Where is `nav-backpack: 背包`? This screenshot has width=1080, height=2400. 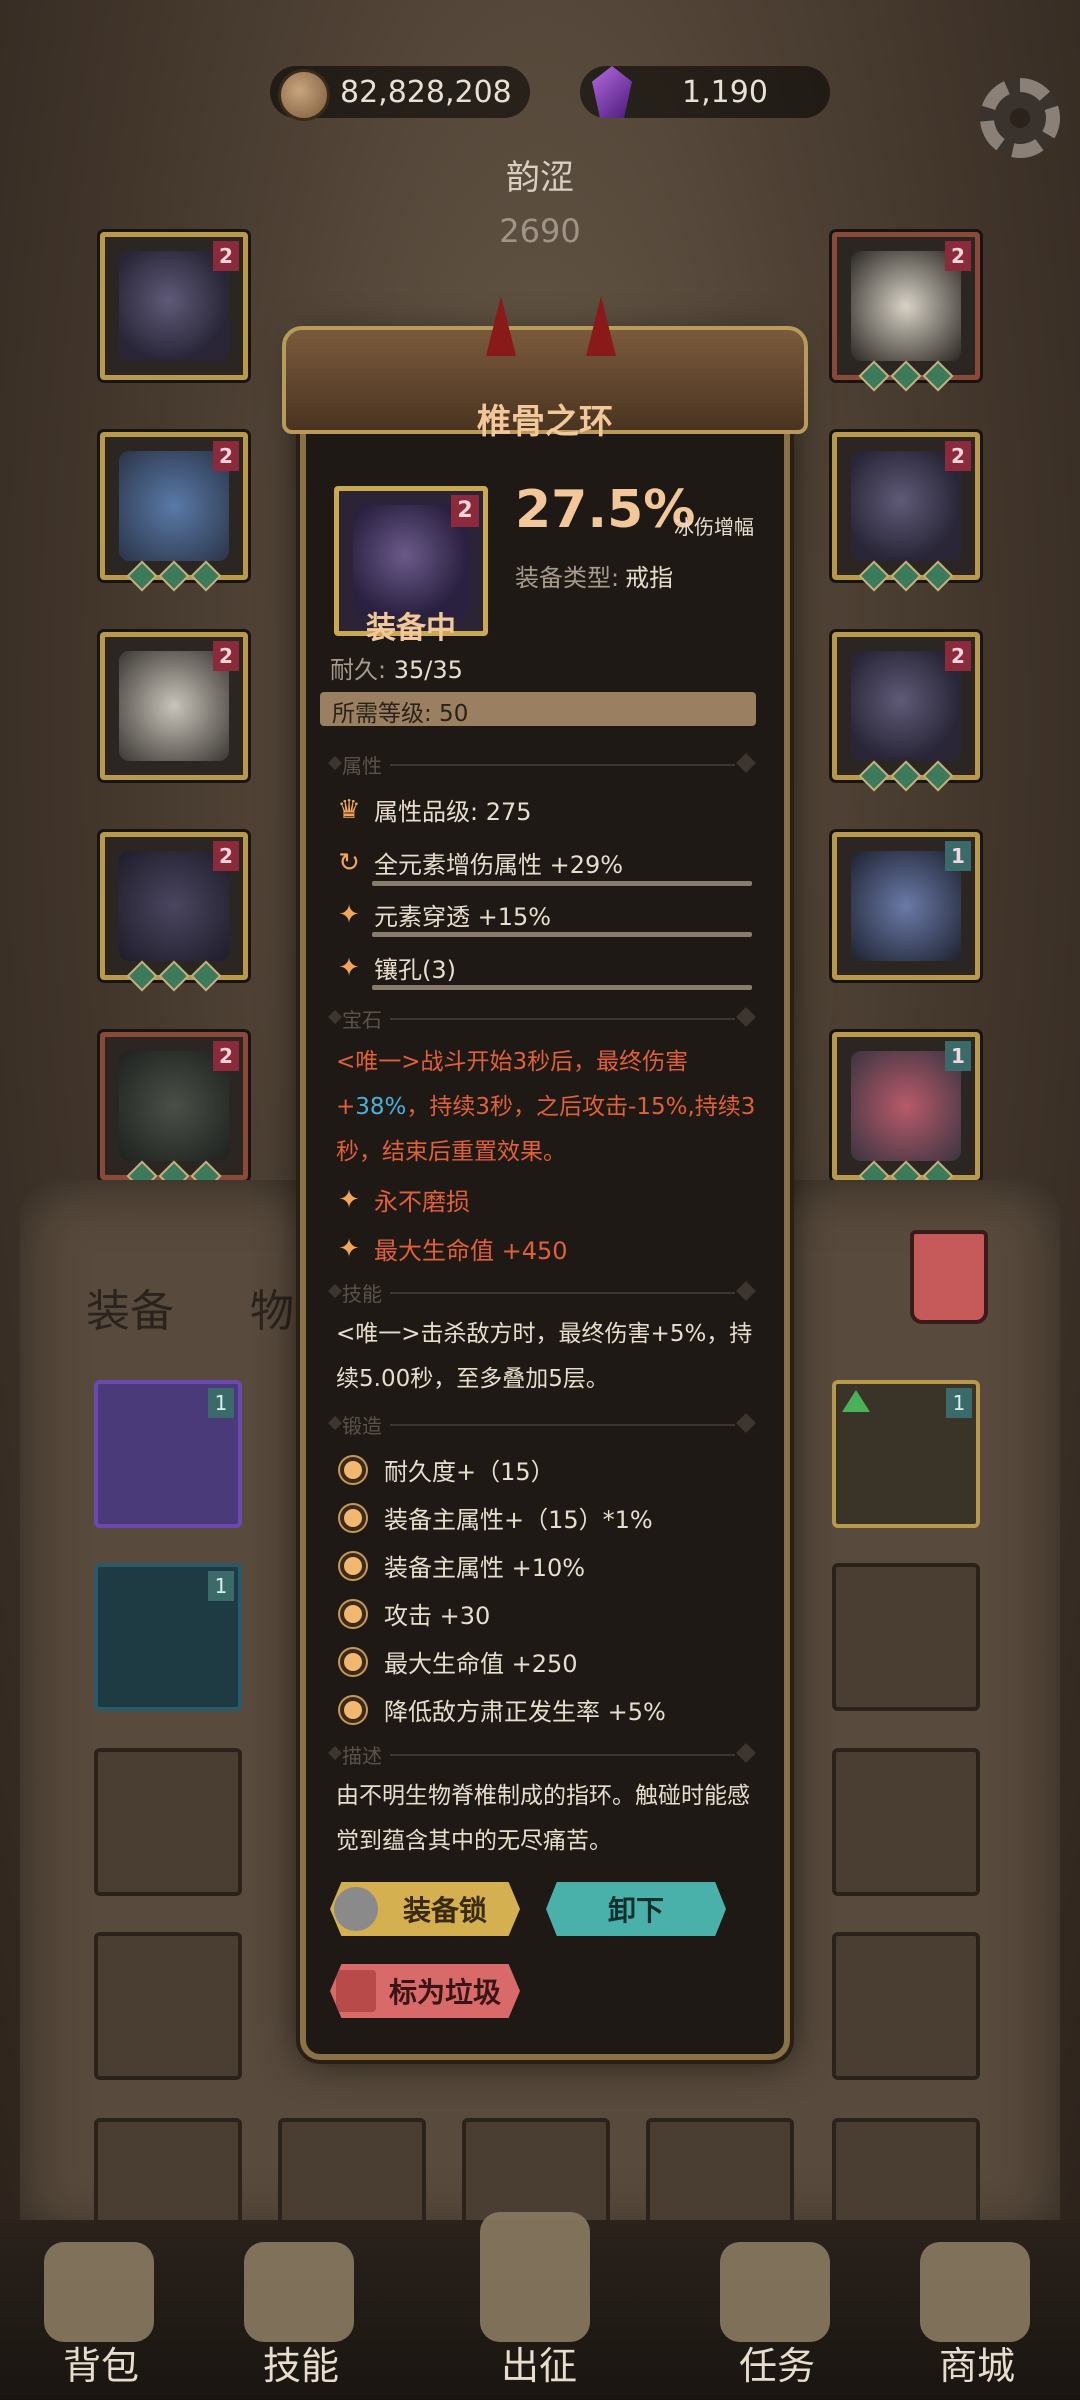
nav-backpack: 背包 is located at coordinates (101, 2362).